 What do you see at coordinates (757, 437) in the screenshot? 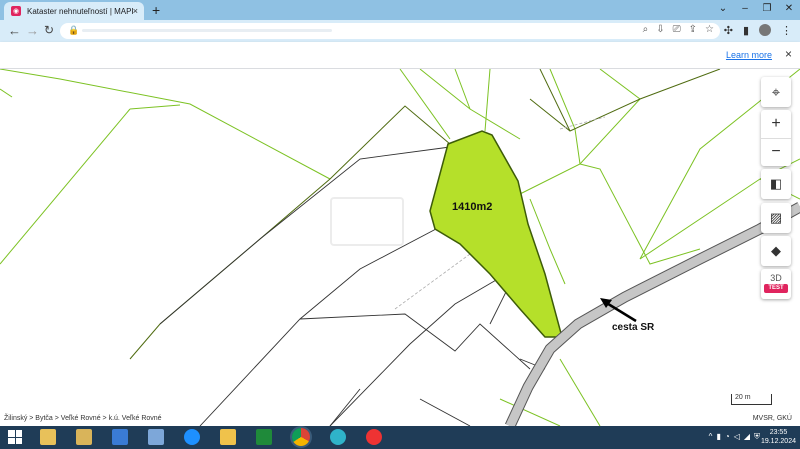
I see `security-shield-icon: ⛨` at bounding box center [757, 437].